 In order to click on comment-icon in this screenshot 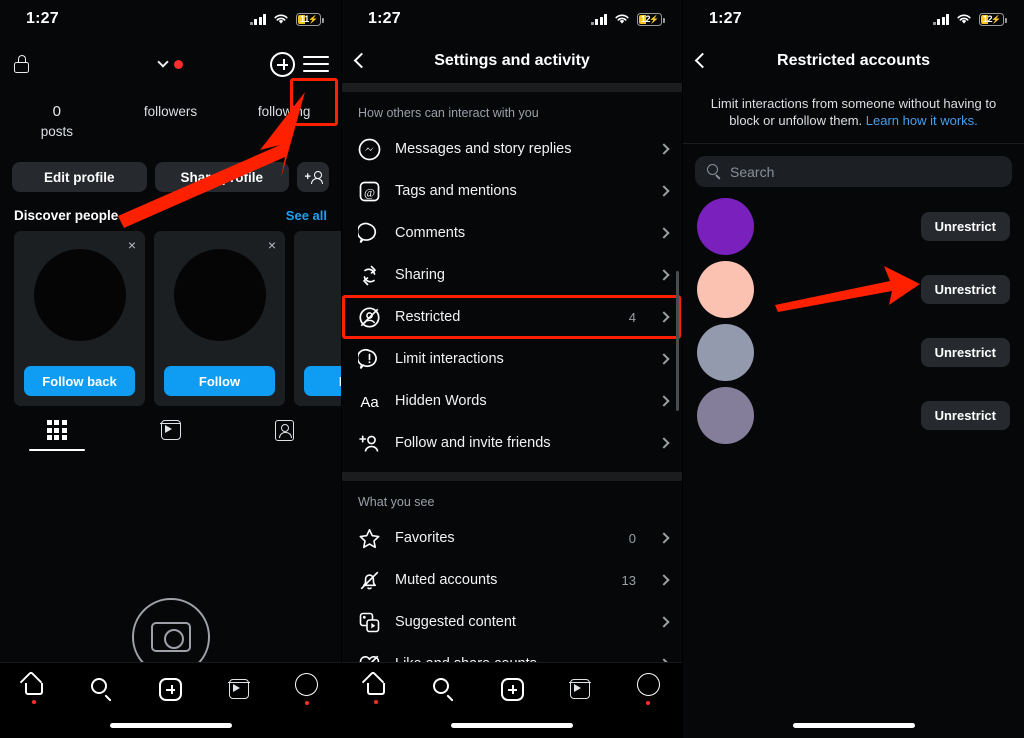, I will do `click(369, 233)`.